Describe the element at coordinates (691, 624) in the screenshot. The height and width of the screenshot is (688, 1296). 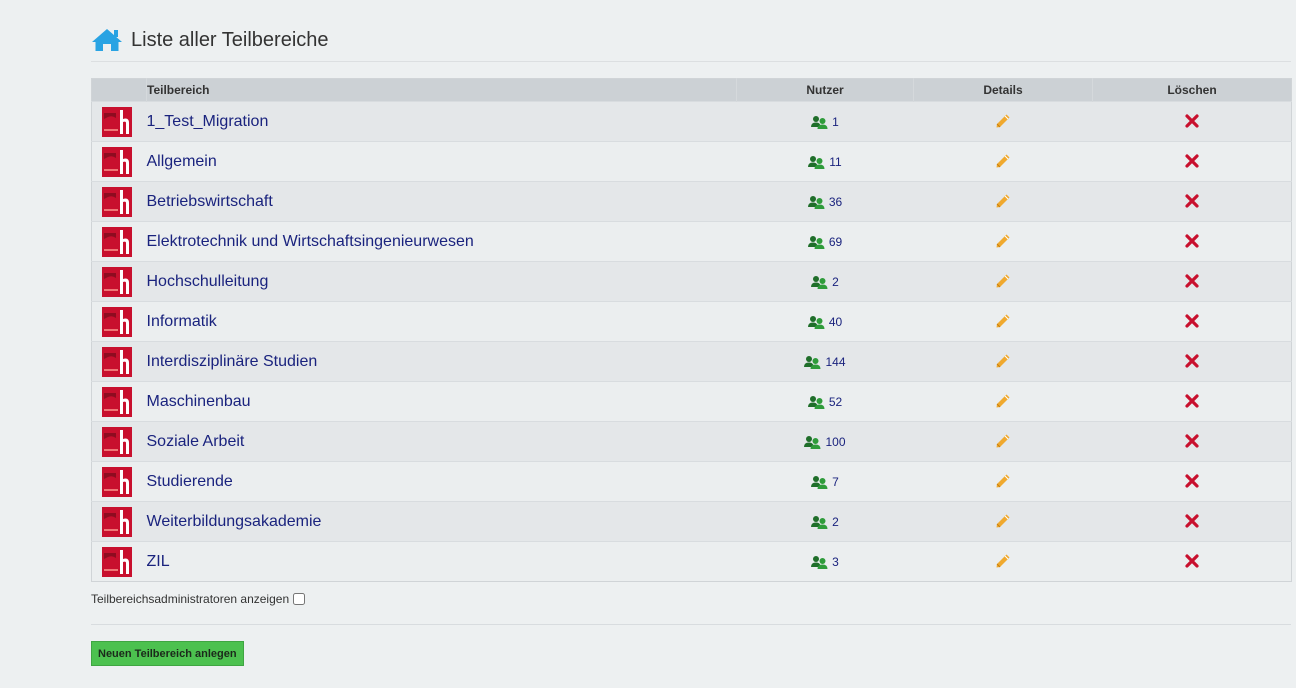
I see `divider` at that location.